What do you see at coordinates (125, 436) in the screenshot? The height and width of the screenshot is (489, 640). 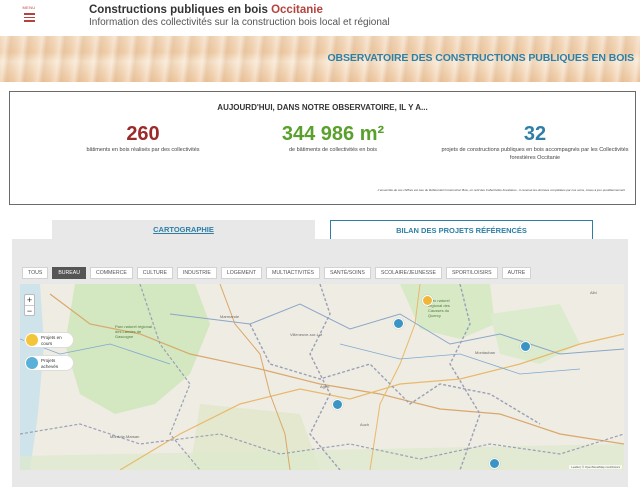 I see `map-label-mont-de-marsan: Mont-de-Marsan` at bounding box center [125, 436].